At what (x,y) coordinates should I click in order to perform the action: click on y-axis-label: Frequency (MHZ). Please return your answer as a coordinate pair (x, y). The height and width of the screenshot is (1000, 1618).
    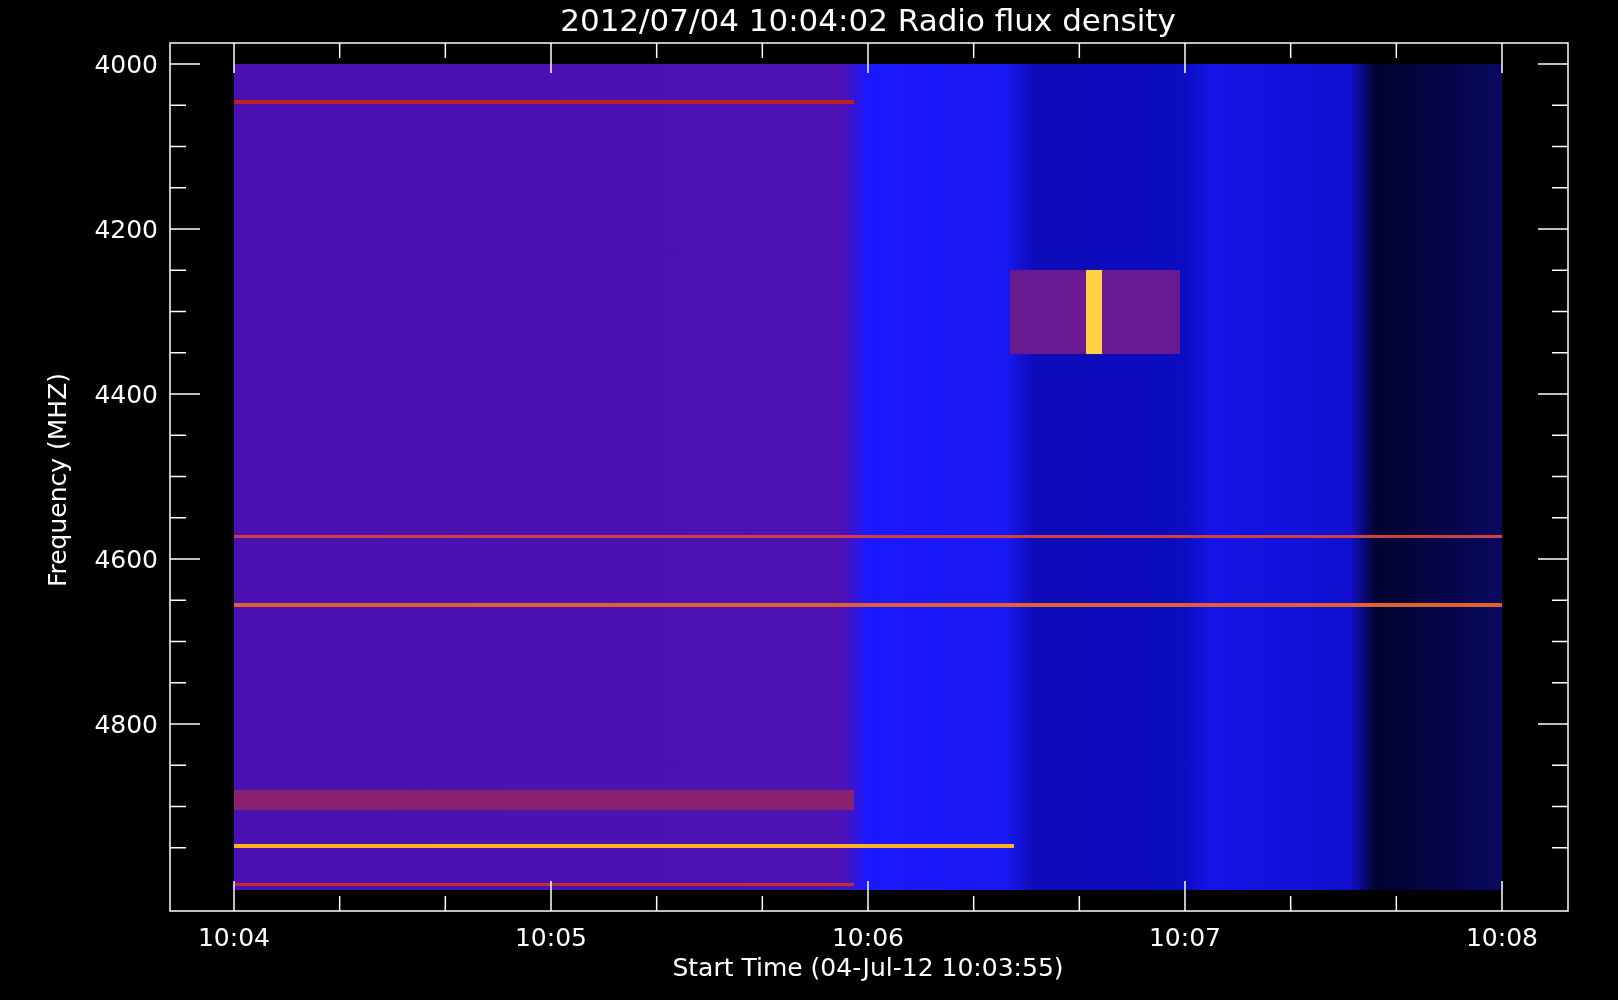
    Looking at the image, I should click on (57, 480).